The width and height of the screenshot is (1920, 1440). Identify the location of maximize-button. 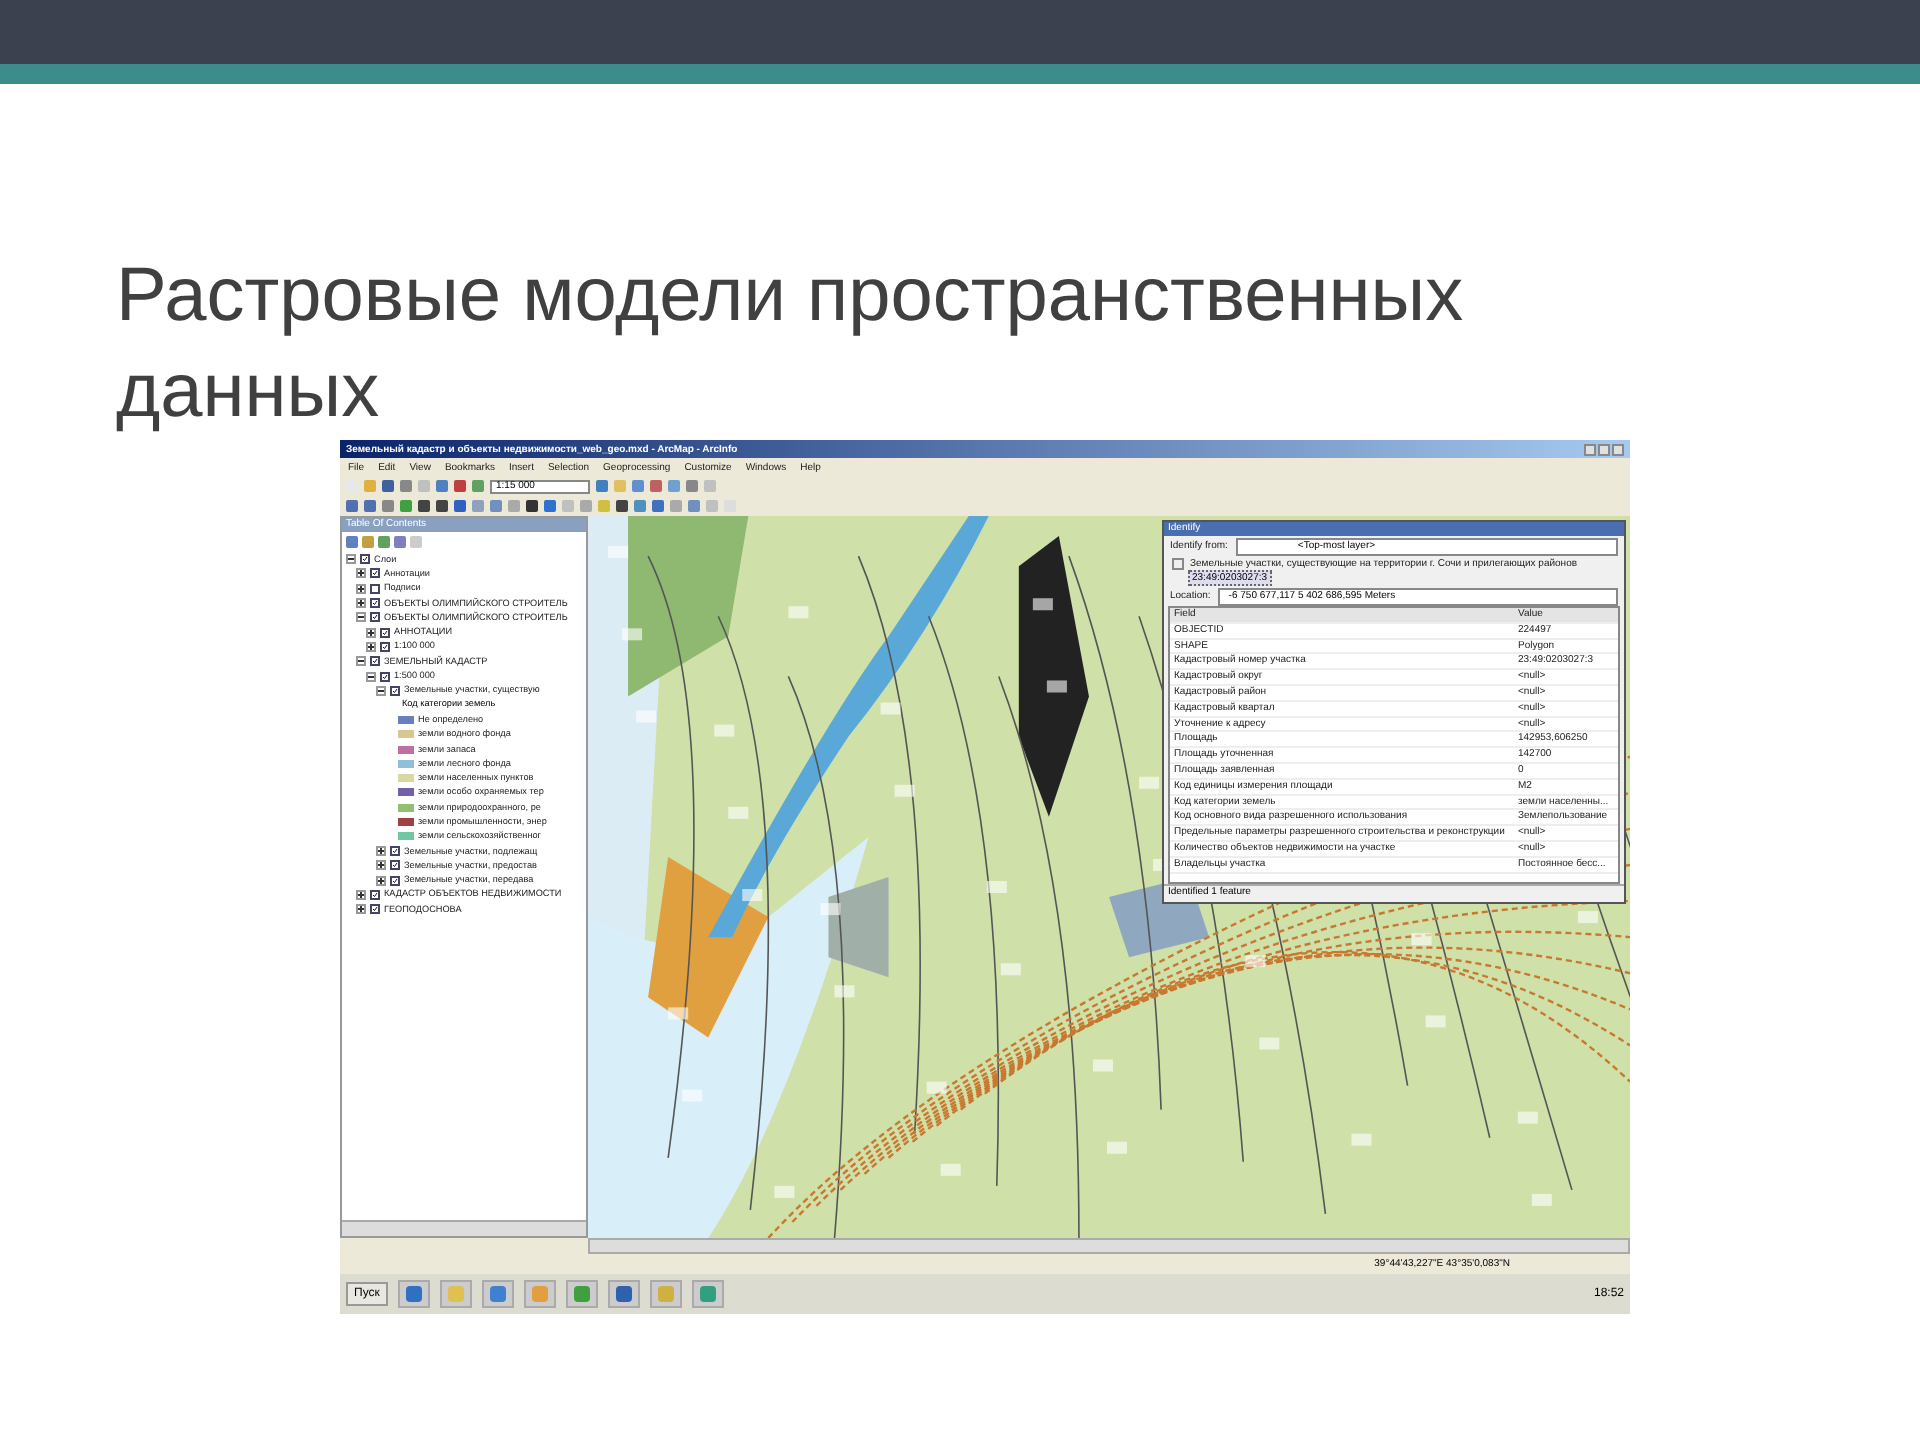
(1604, 449).